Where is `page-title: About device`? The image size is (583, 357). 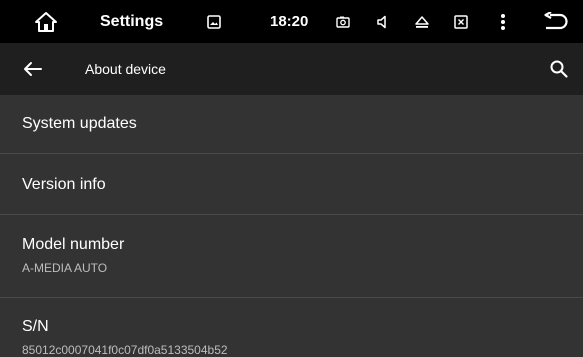 page-title: About device is located at coordinates (125, 69).